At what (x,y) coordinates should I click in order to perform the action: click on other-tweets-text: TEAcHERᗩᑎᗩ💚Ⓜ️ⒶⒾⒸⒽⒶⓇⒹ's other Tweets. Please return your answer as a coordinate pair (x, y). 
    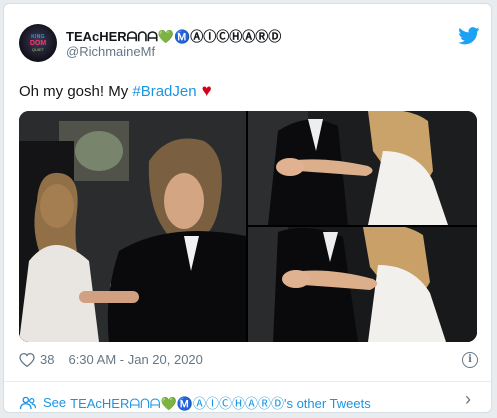
    Looking at the image, I should click on (220, 403).